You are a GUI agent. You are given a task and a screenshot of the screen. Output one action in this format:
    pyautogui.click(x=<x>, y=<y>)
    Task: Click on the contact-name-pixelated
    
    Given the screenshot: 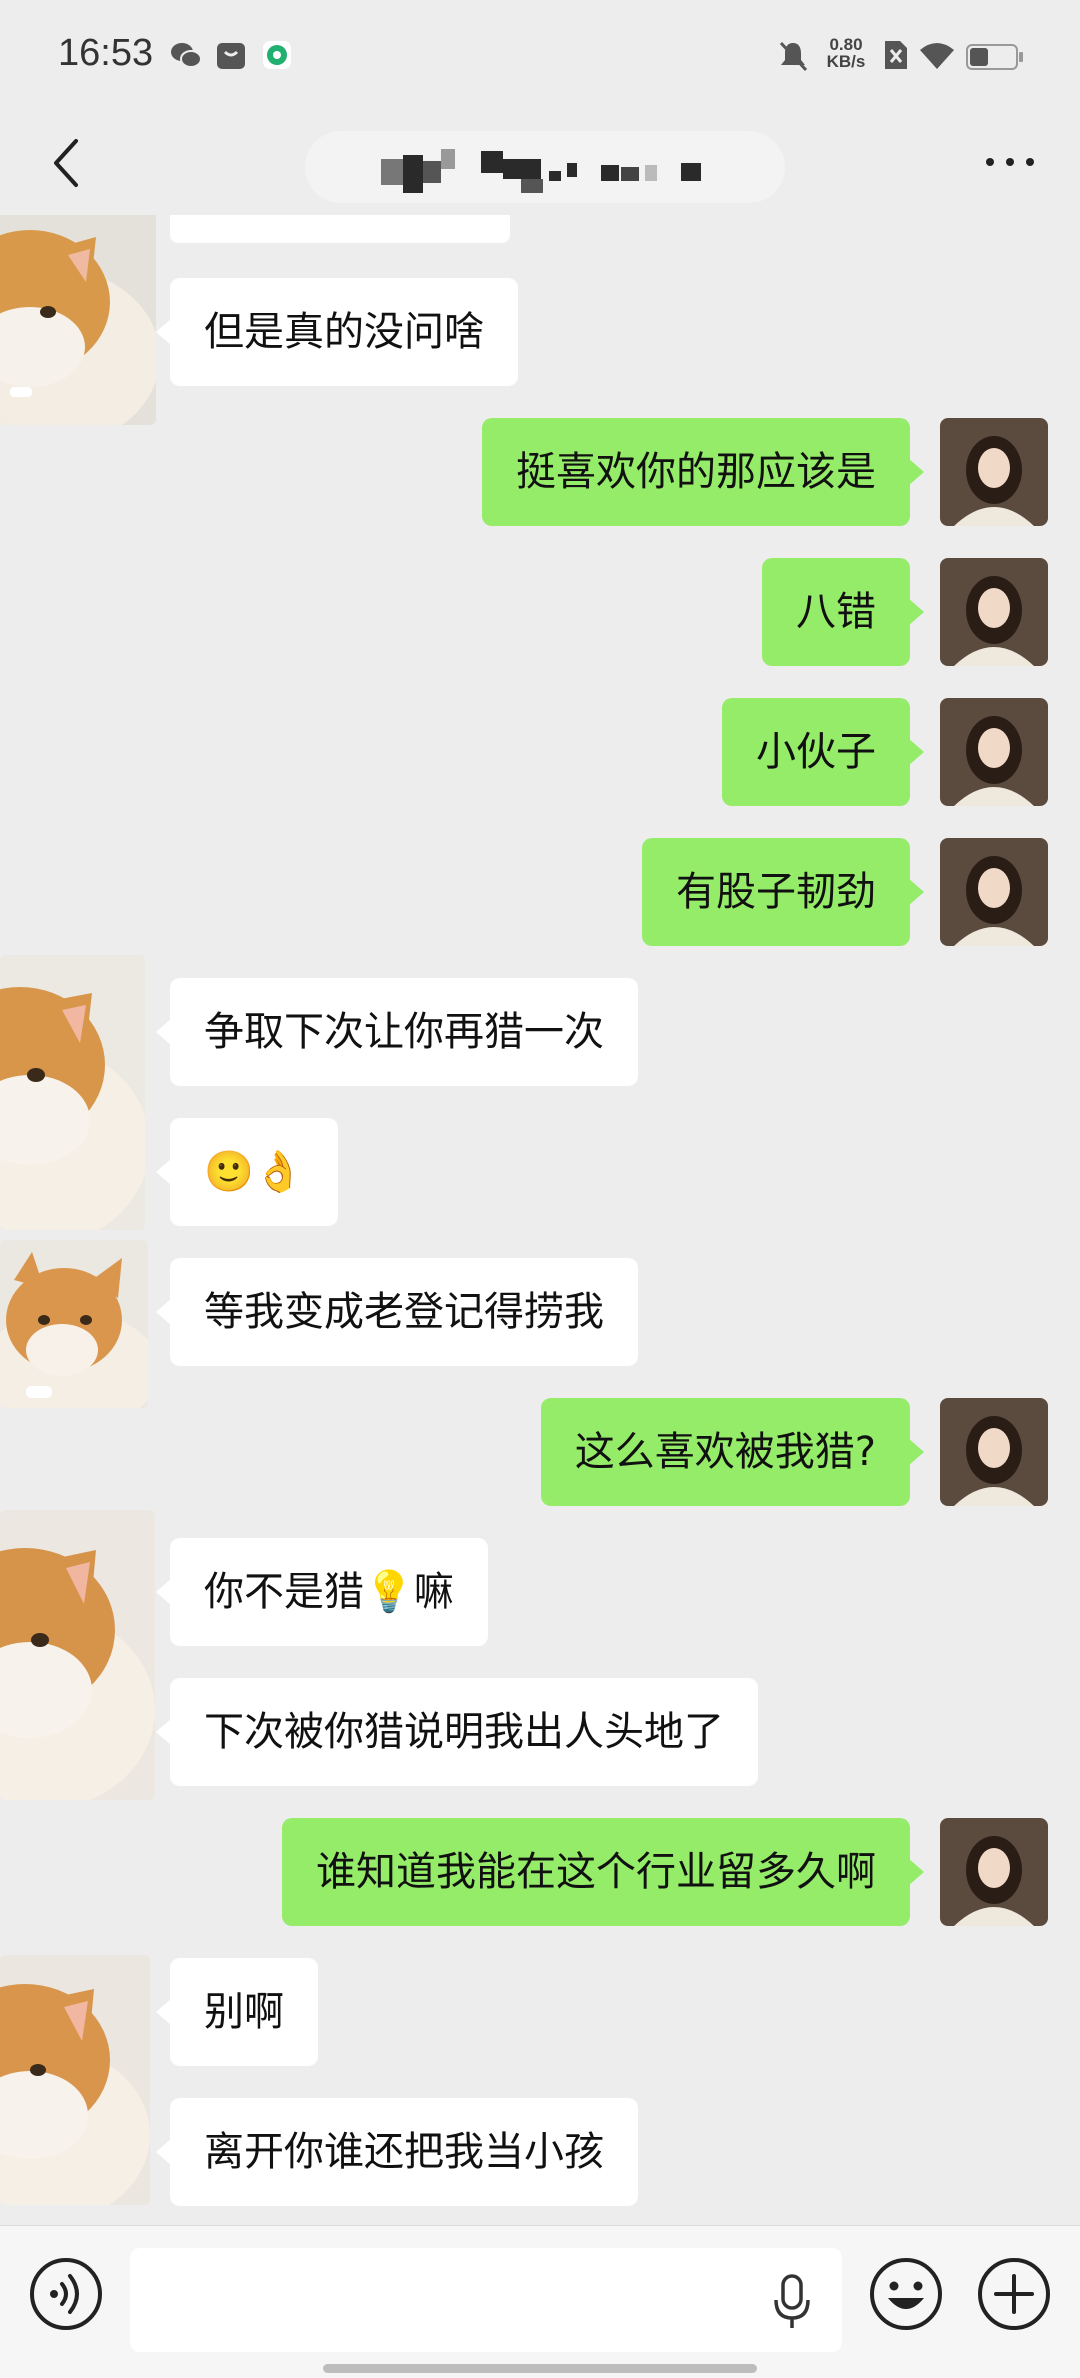 What is the action you would take?
    pyautogui.click(x=545, y=167)
    